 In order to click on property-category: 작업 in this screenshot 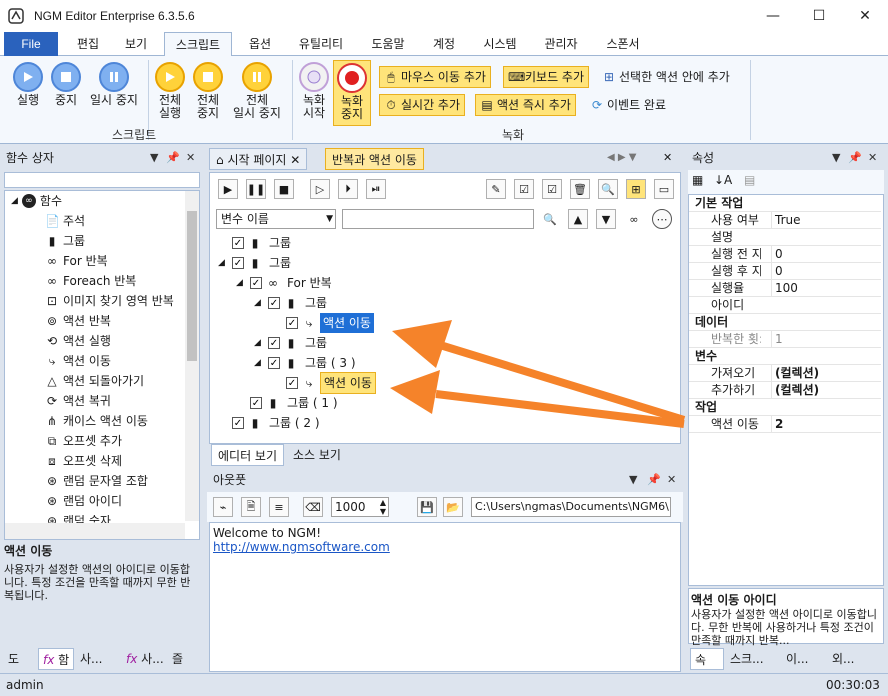, I will do `click(785, 407)`.